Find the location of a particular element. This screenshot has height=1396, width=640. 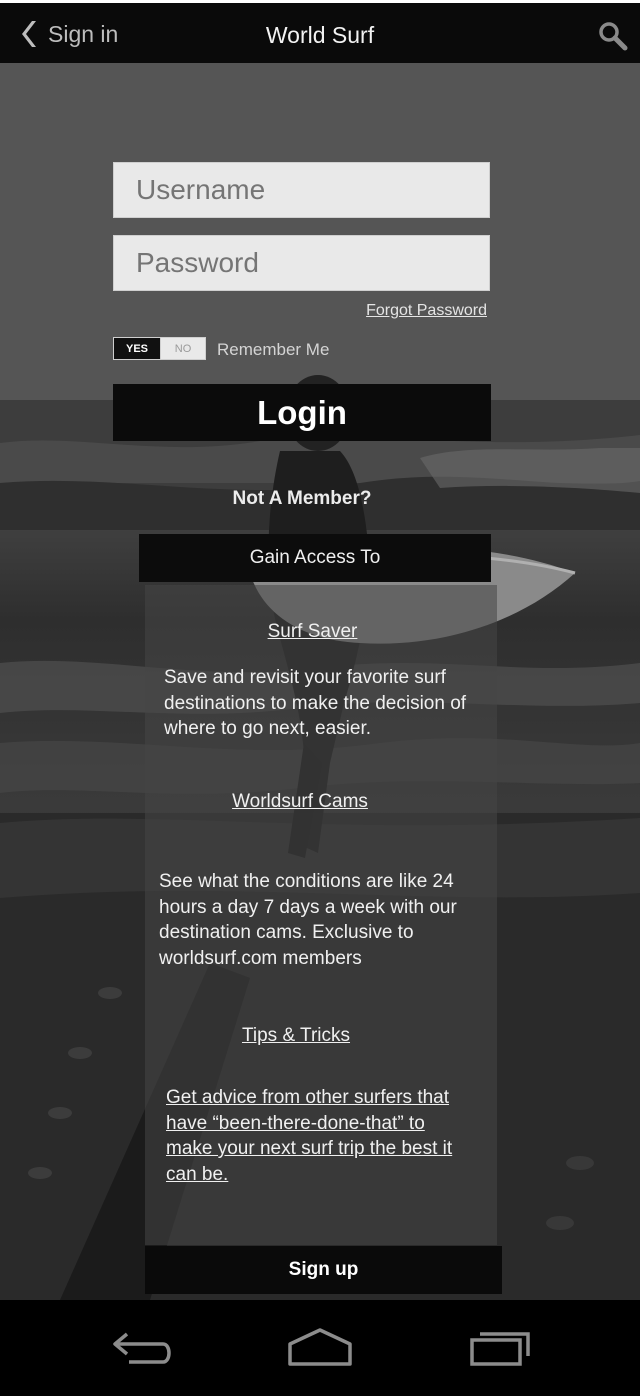

android-back-icon is located at coordinates (143, 1347).